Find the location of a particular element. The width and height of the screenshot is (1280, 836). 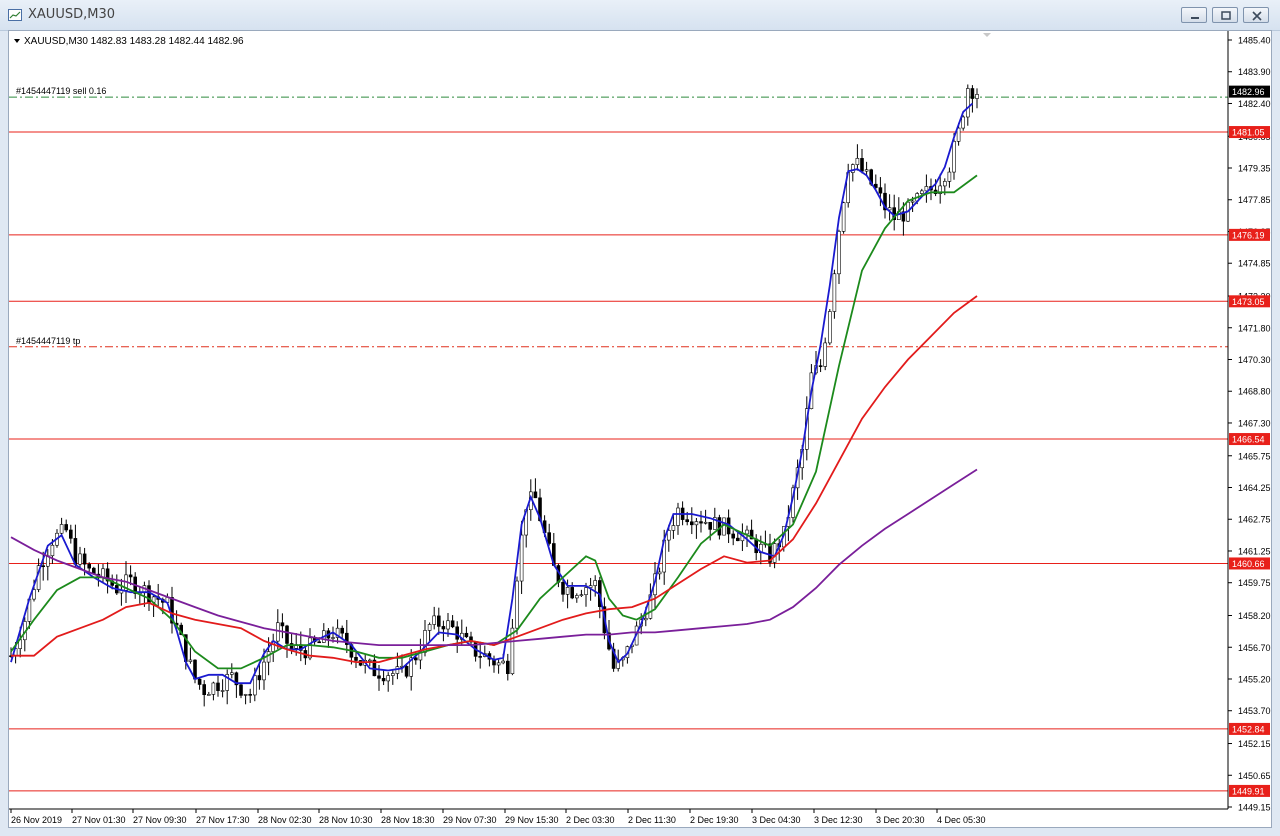

price-tick-label: 1465.75 is located at coordinates (1254, 456).